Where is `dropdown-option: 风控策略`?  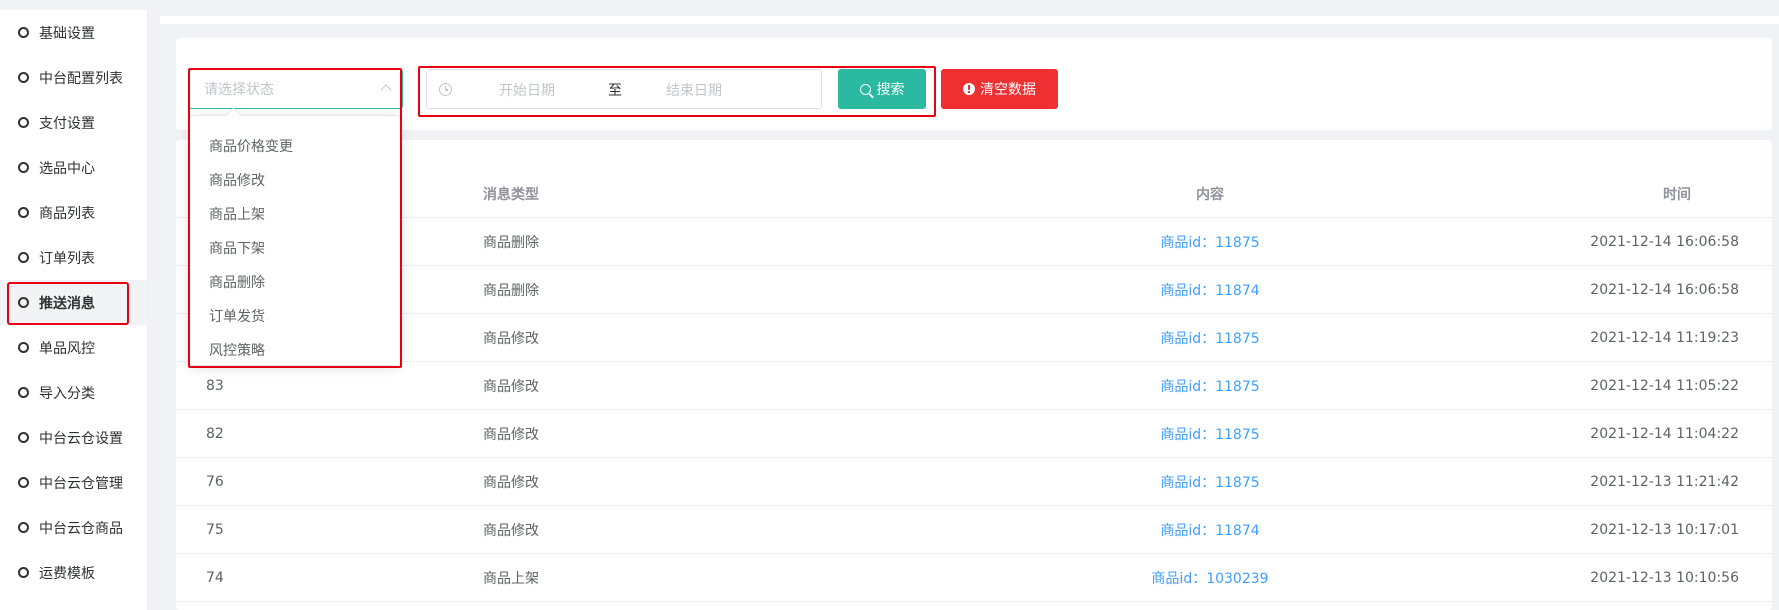
dropdown-option: 风控策略 is located at coordinates (295, 351).